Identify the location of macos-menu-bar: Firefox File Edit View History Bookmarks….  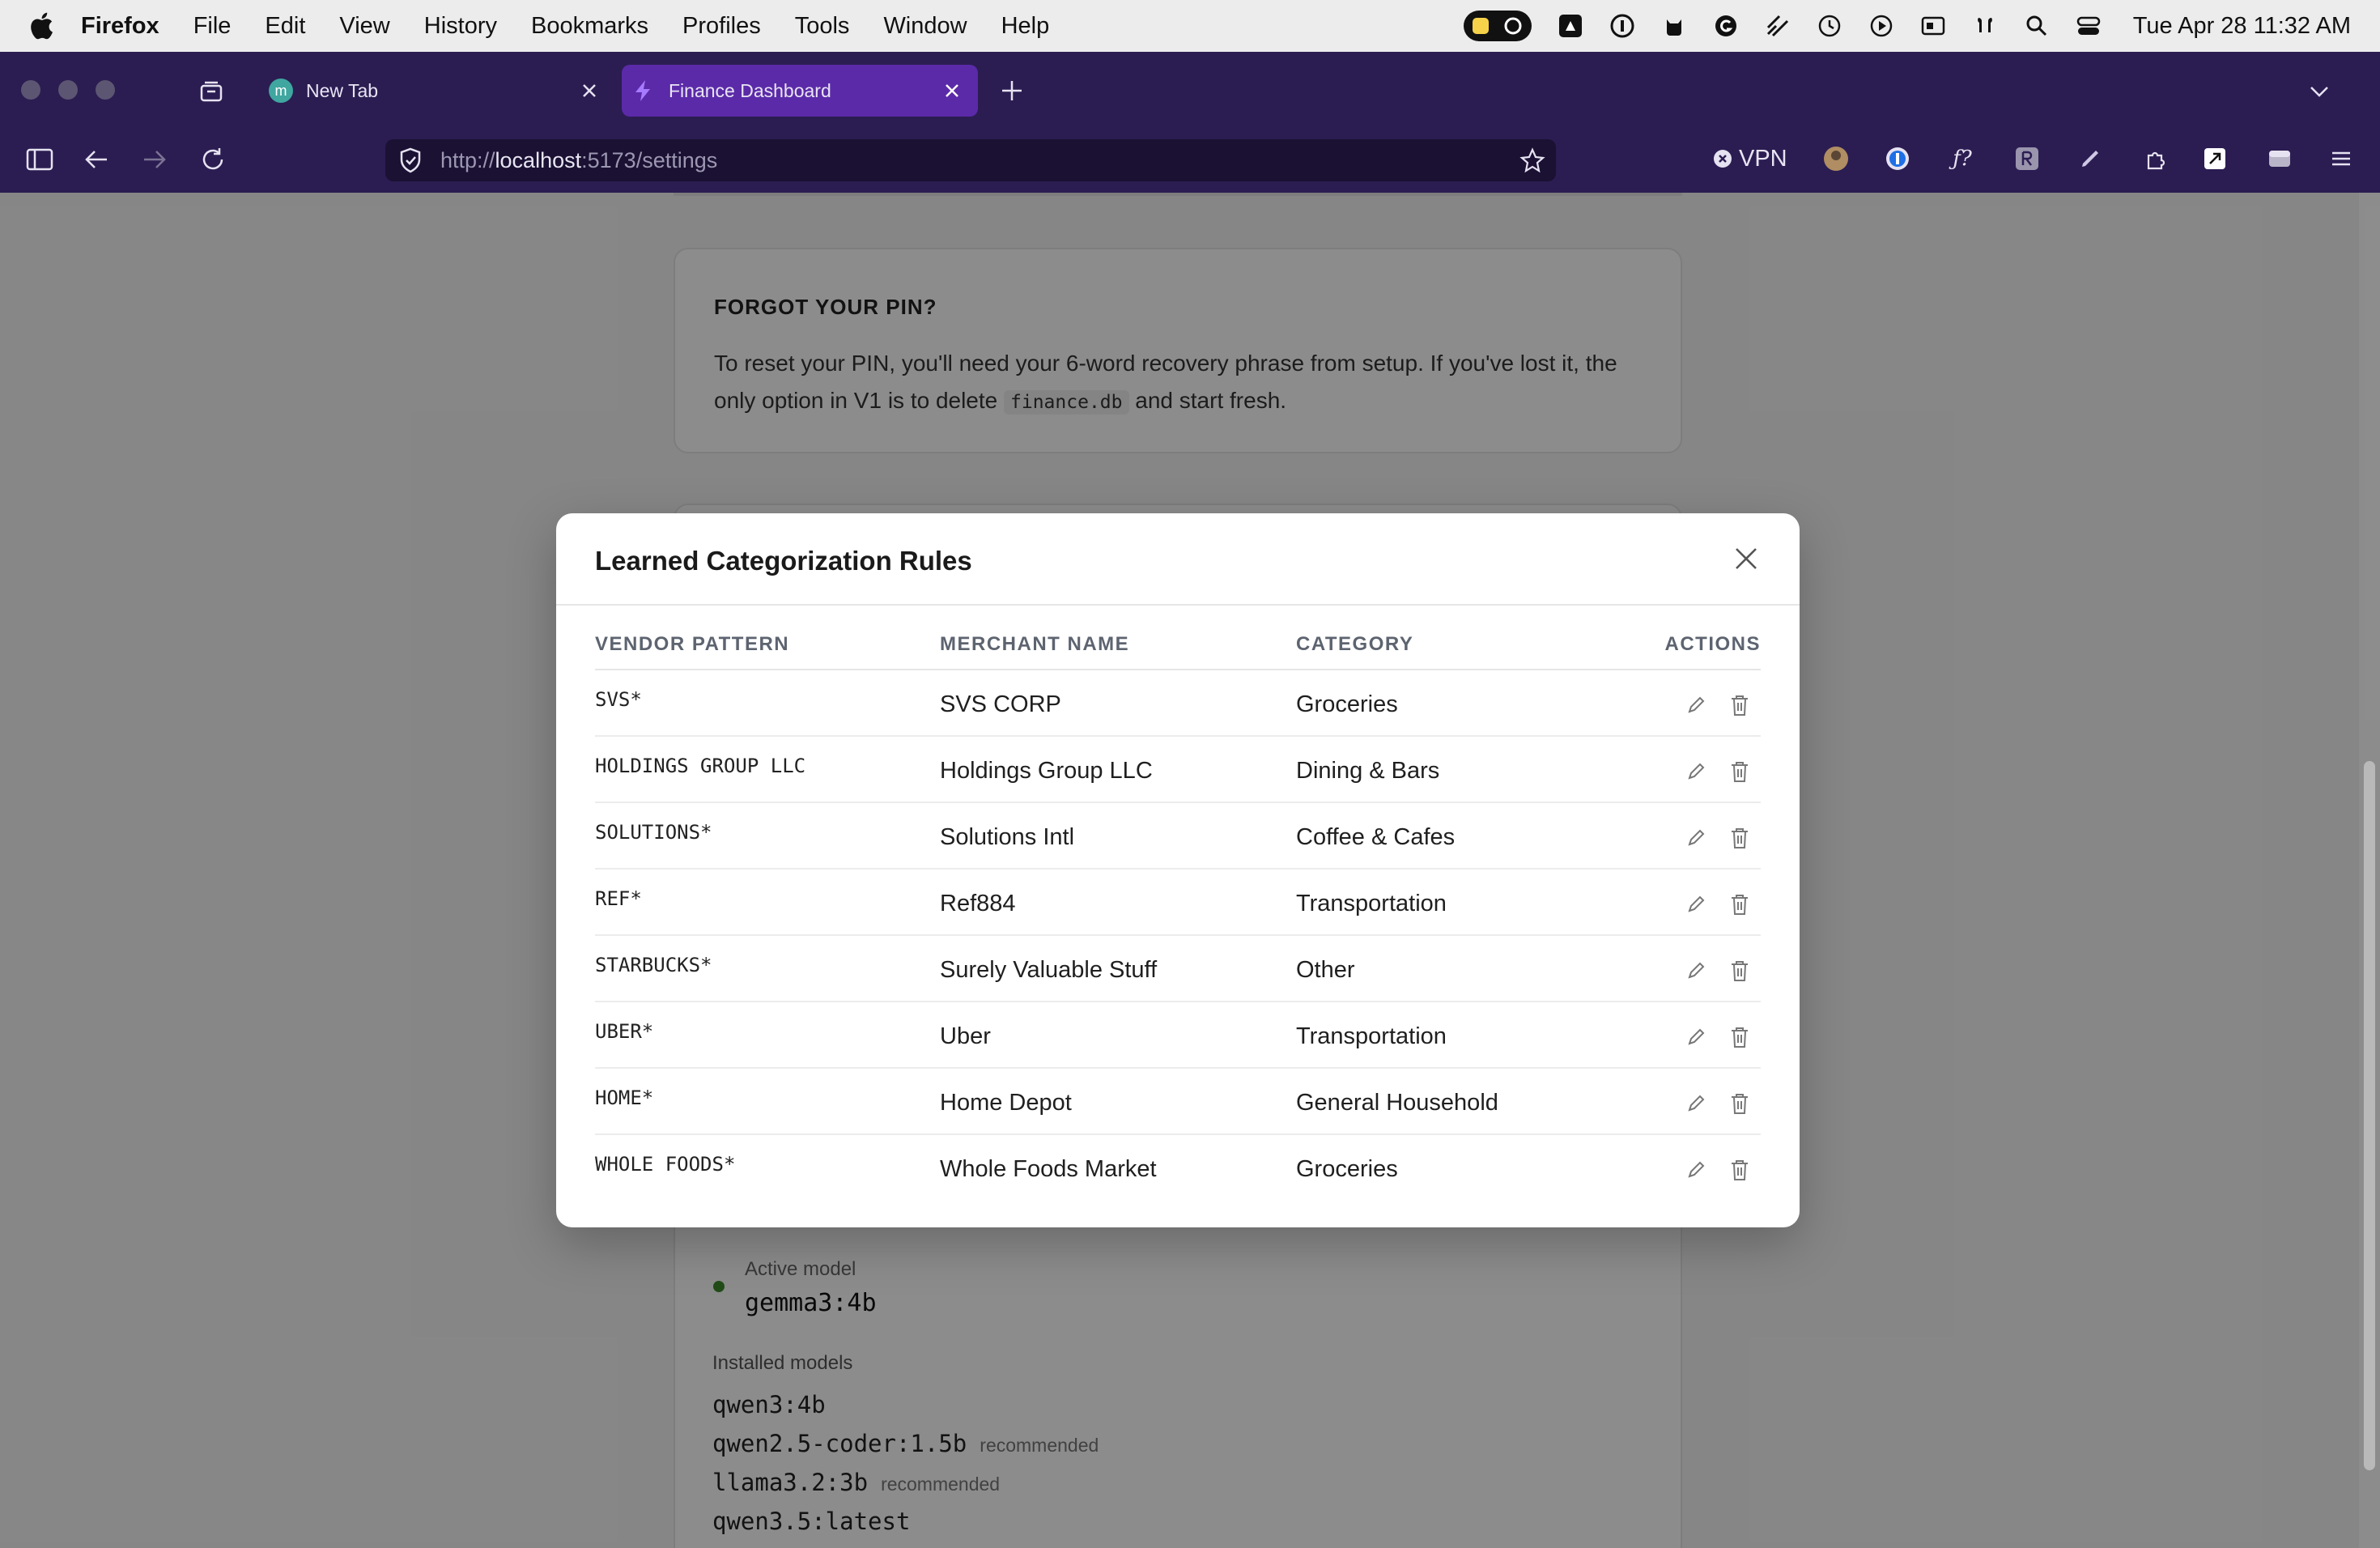
(1190, 26).